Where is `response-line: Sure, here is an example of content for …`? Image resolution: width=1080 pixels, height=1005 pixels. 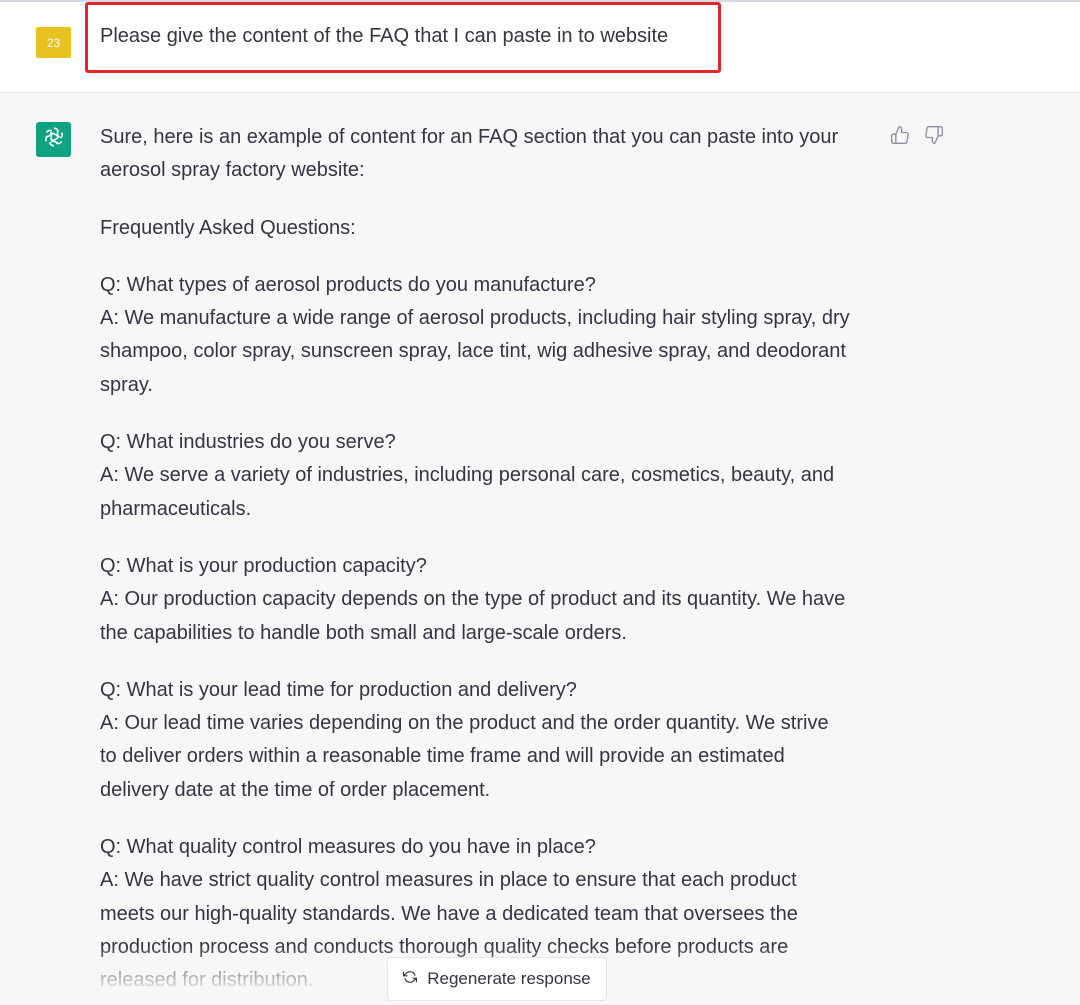
response-line: Sure, here is an example of content for … is located at coordinates (469, 137).